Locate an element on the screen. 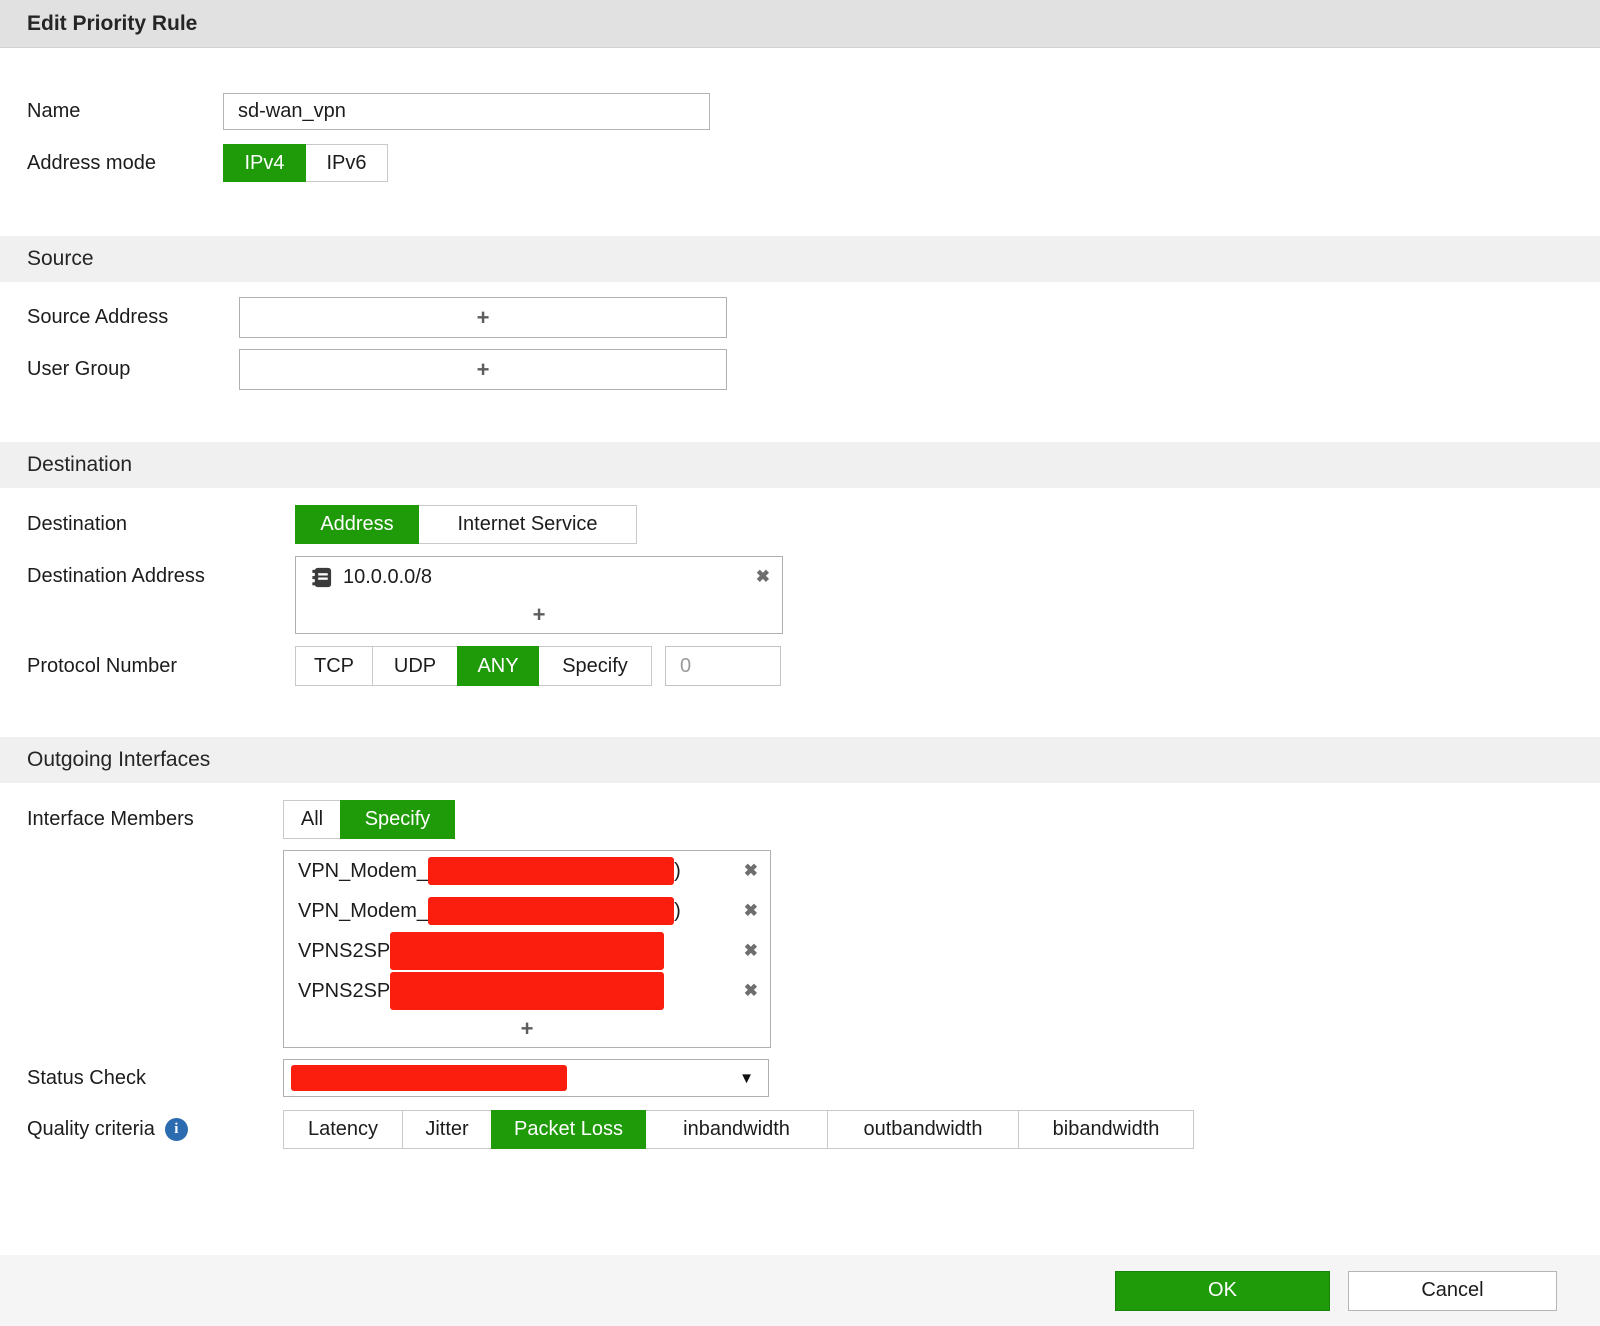 Image resolution: width=1600 pixels, height=1326 pixels. status-check-label: Status Check is located at coordinates (86, 1077).